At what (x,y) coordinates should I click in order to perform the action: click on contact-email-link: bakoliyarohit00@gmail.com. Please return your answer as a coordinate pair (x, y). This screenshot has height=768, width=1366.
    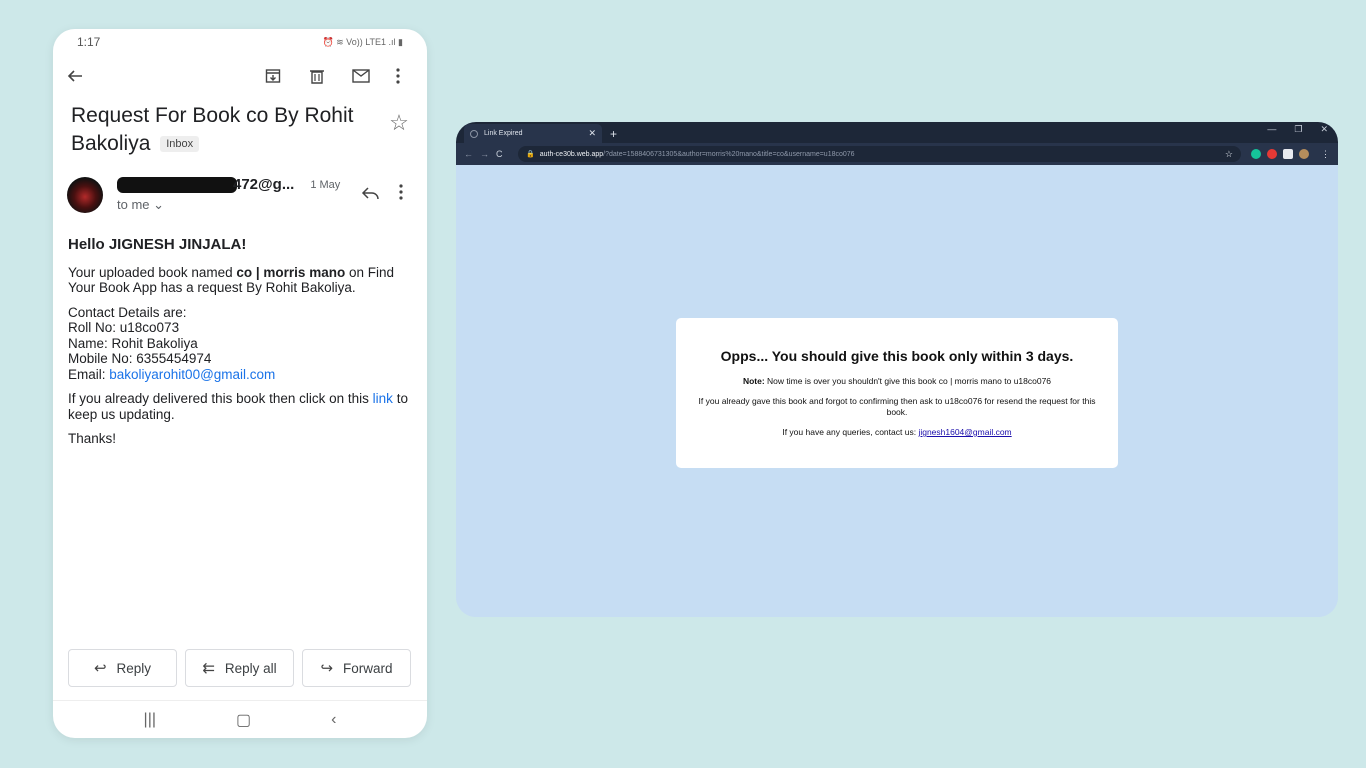
    Looking at the image, I should click on (192, 374).